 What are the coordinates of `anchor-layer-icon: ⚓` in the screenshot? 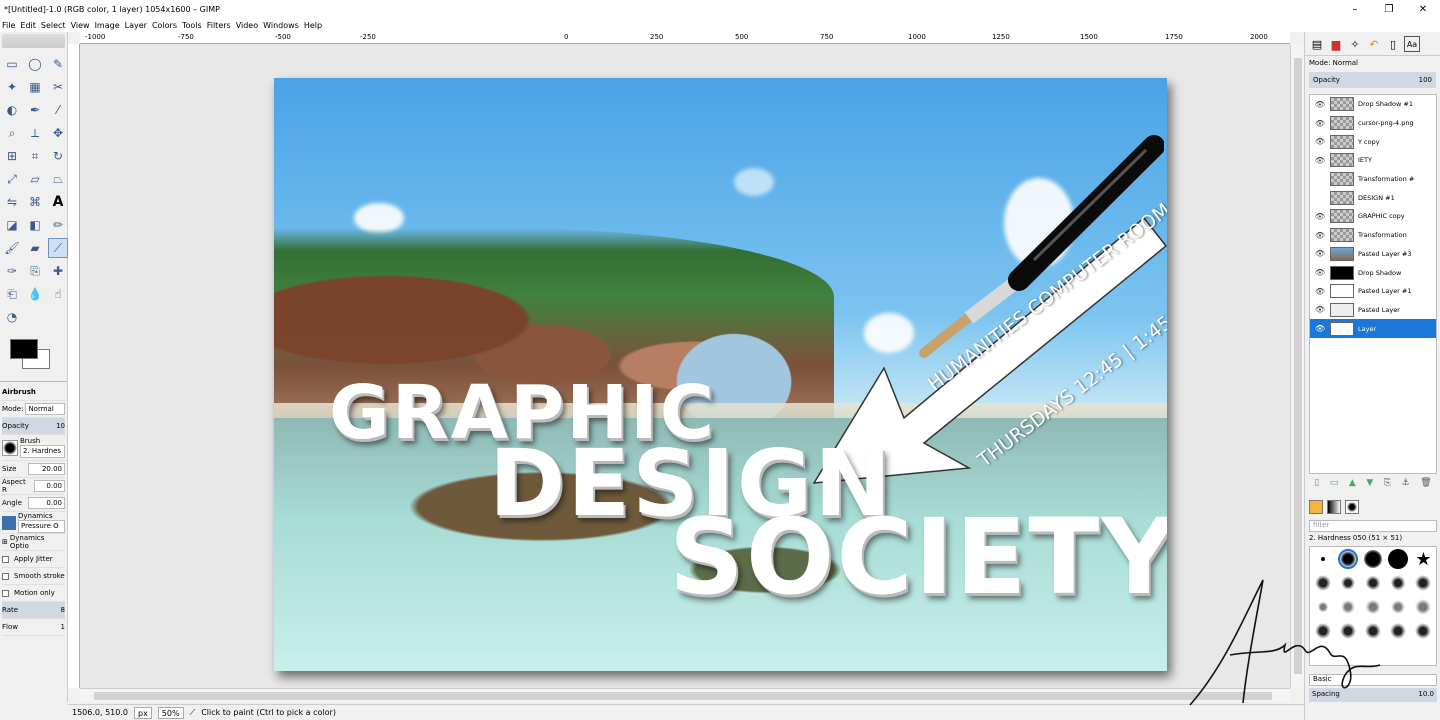 It's located at (1406, 485).